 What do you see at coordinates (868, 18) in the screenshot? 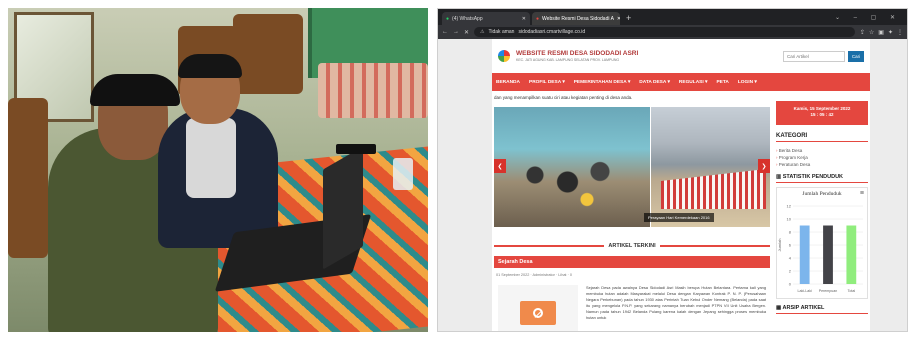
I see `window-controls: ⌄ – ▢ ✕` at bounding box center [868, 18].